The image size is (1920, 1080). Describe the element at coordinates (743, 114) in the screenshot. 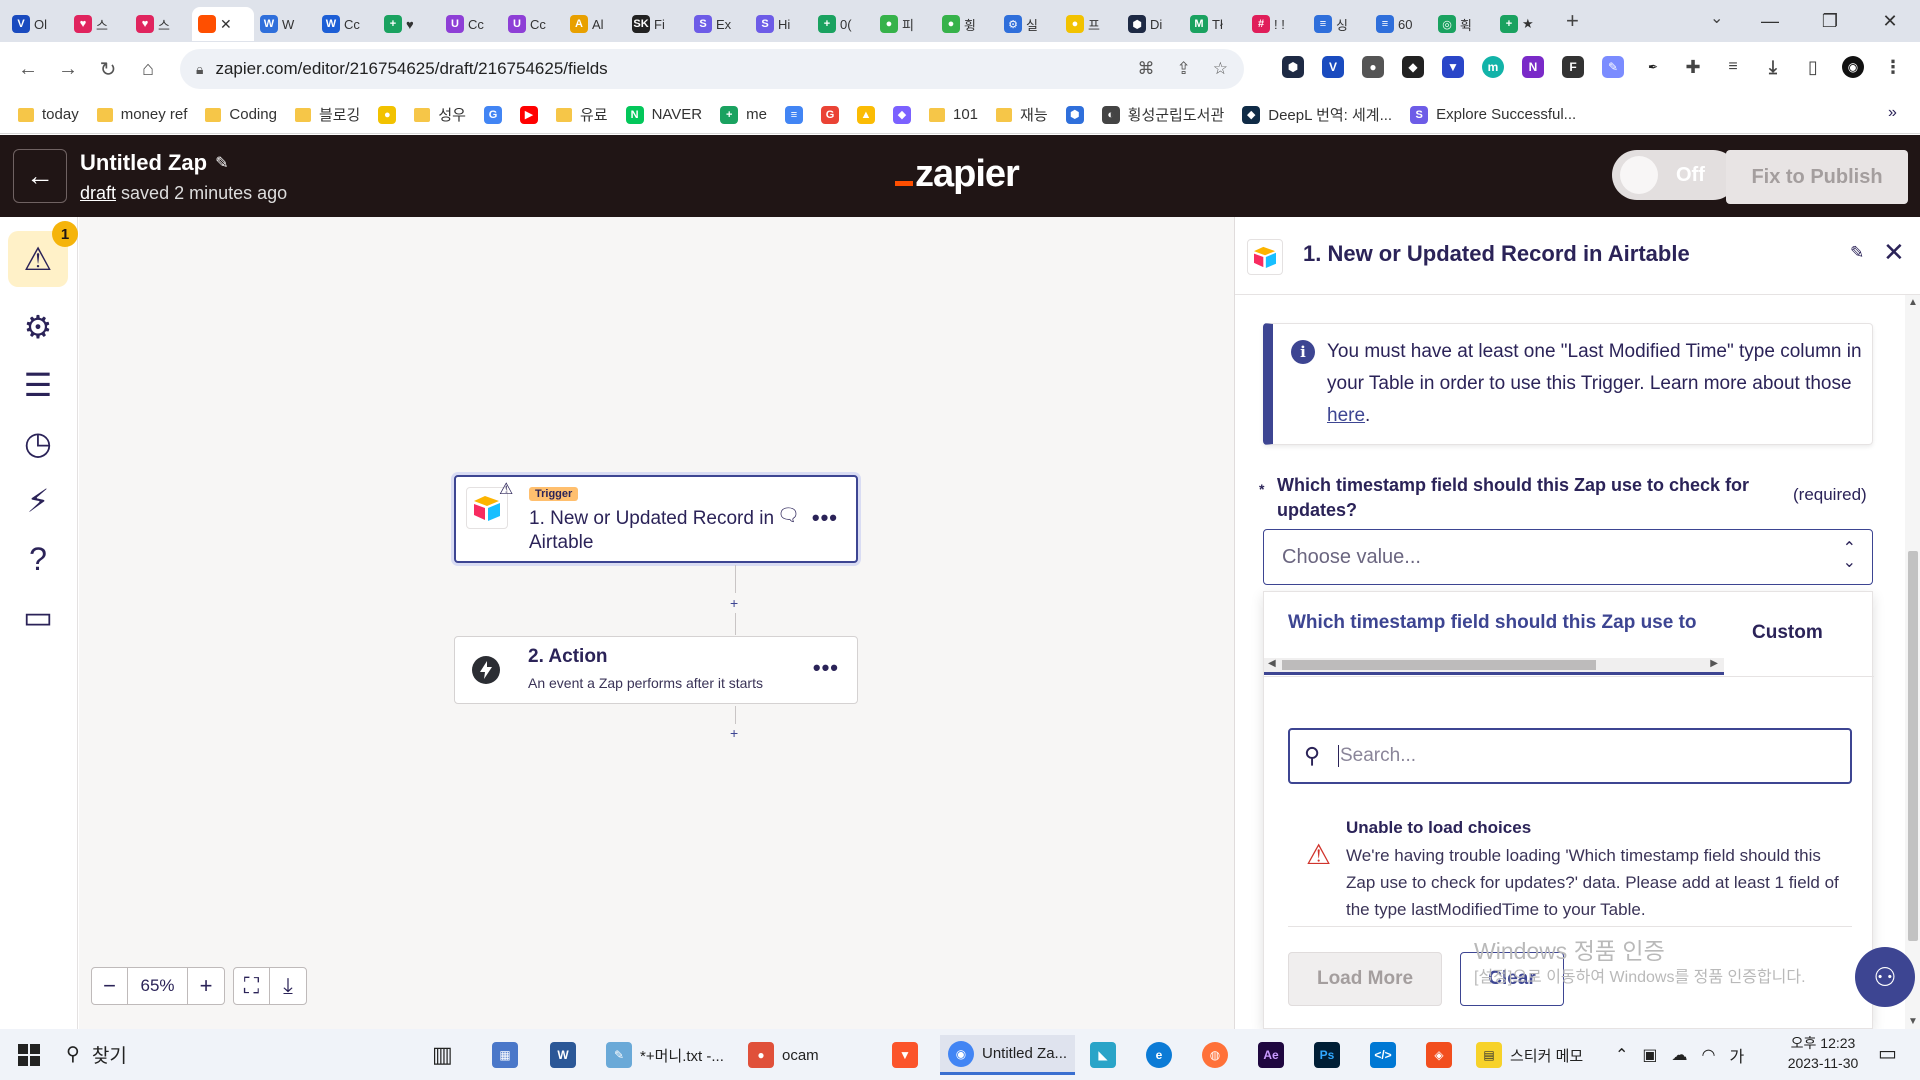

I see `bookmark-item: + me` at that location.